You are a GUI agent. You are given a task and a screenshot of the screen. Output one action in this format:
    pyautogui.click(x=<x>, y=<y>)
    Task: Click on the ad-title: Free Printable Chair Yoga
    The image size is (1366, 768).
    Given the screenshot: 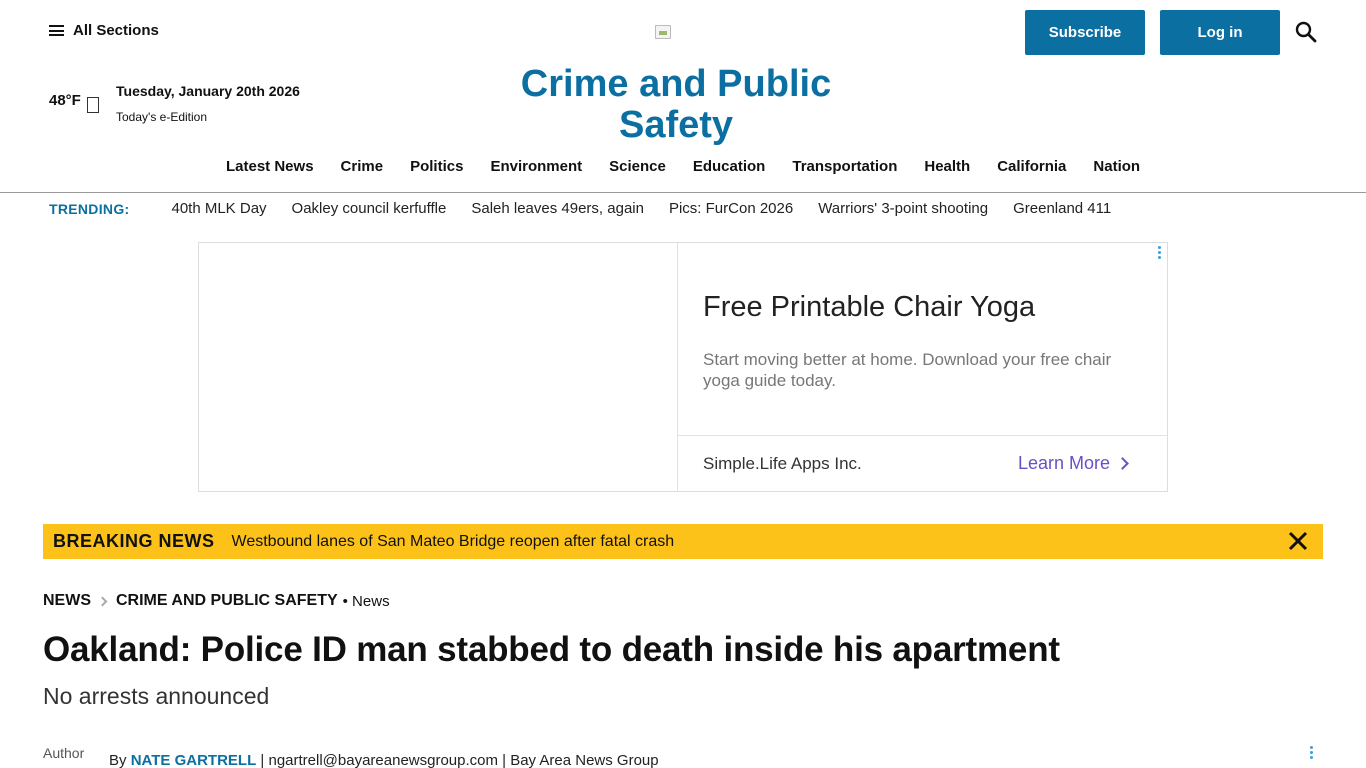 What is the action you would take?
    pyautogui.click(x=869, y=307)
    